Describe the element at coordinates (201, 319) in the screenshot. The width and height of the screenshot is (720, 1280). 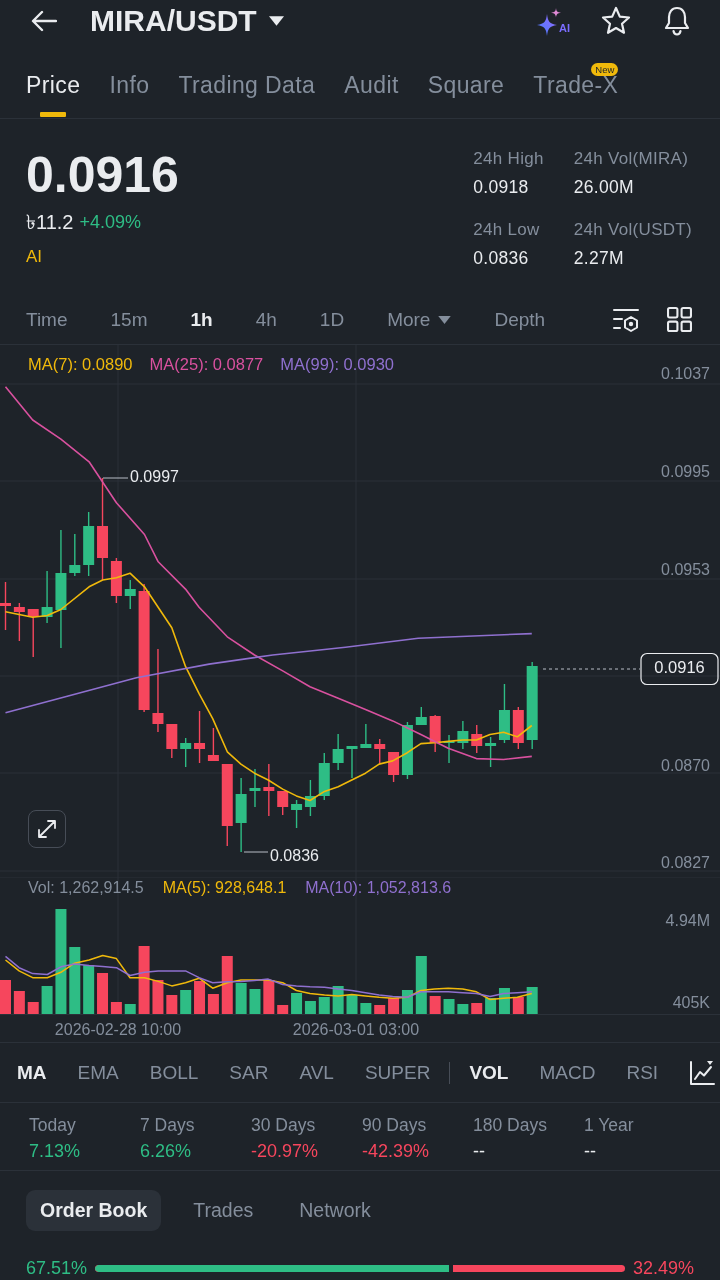
I see `chart-period-tab: 1h` at that location.